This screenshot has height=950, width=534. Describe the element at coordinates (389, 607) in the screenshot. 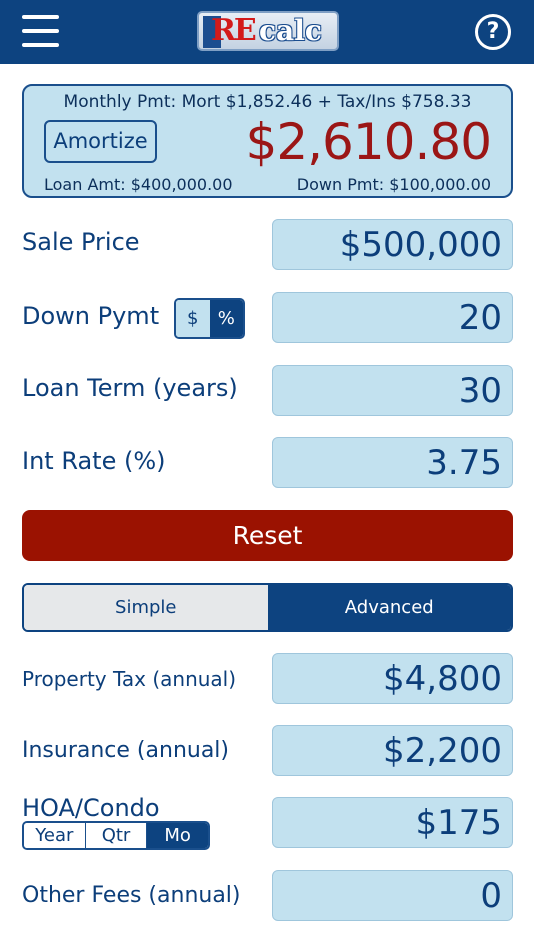

I see `tab-advanced: Advanced` at that location.